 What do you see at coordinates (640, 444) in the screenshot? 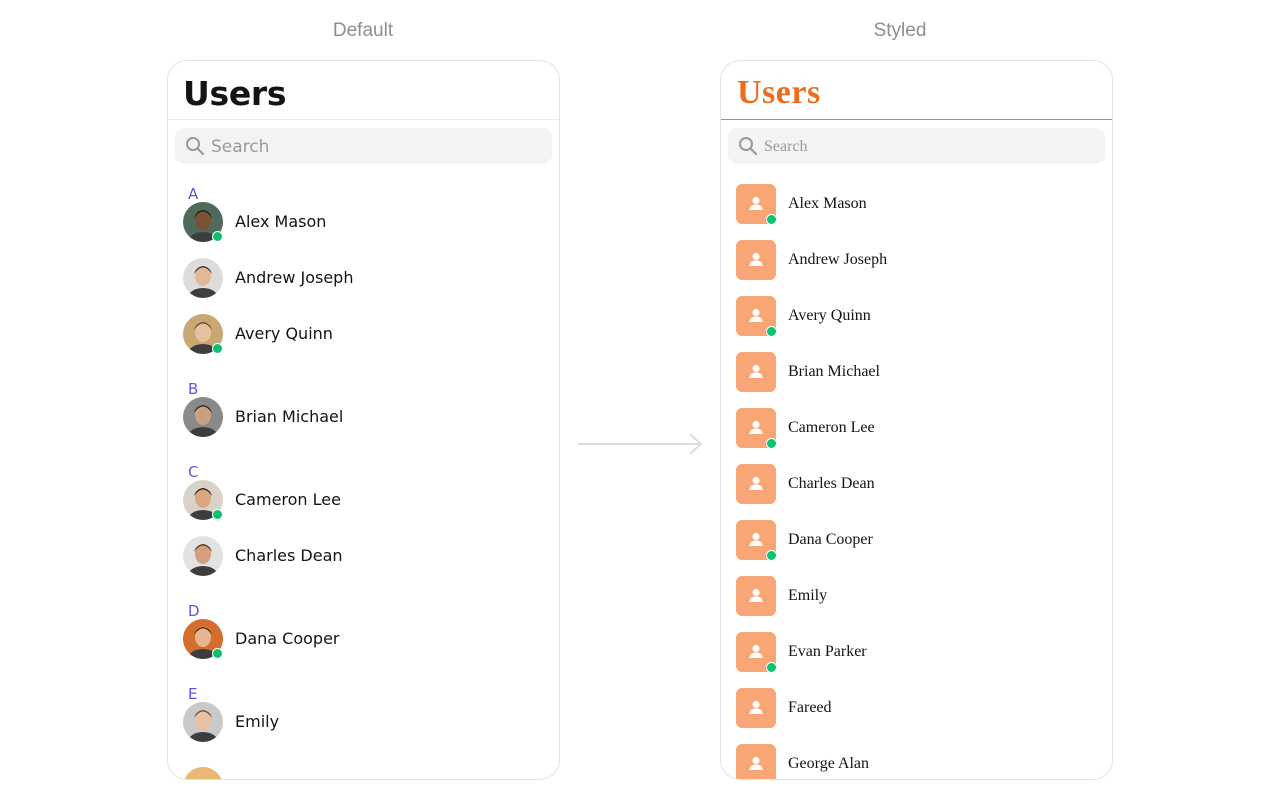
I see `arrow-right-icon` at bounding box center [640, 444].